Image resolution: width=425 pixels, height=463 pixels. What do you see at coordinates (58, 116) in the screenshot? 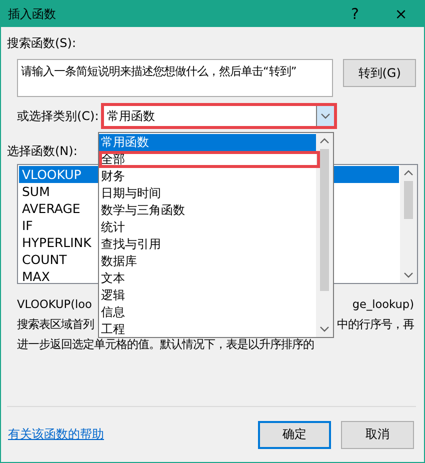
I see `category-label: 或选择类别(C):` at bounding box center [58, 116].